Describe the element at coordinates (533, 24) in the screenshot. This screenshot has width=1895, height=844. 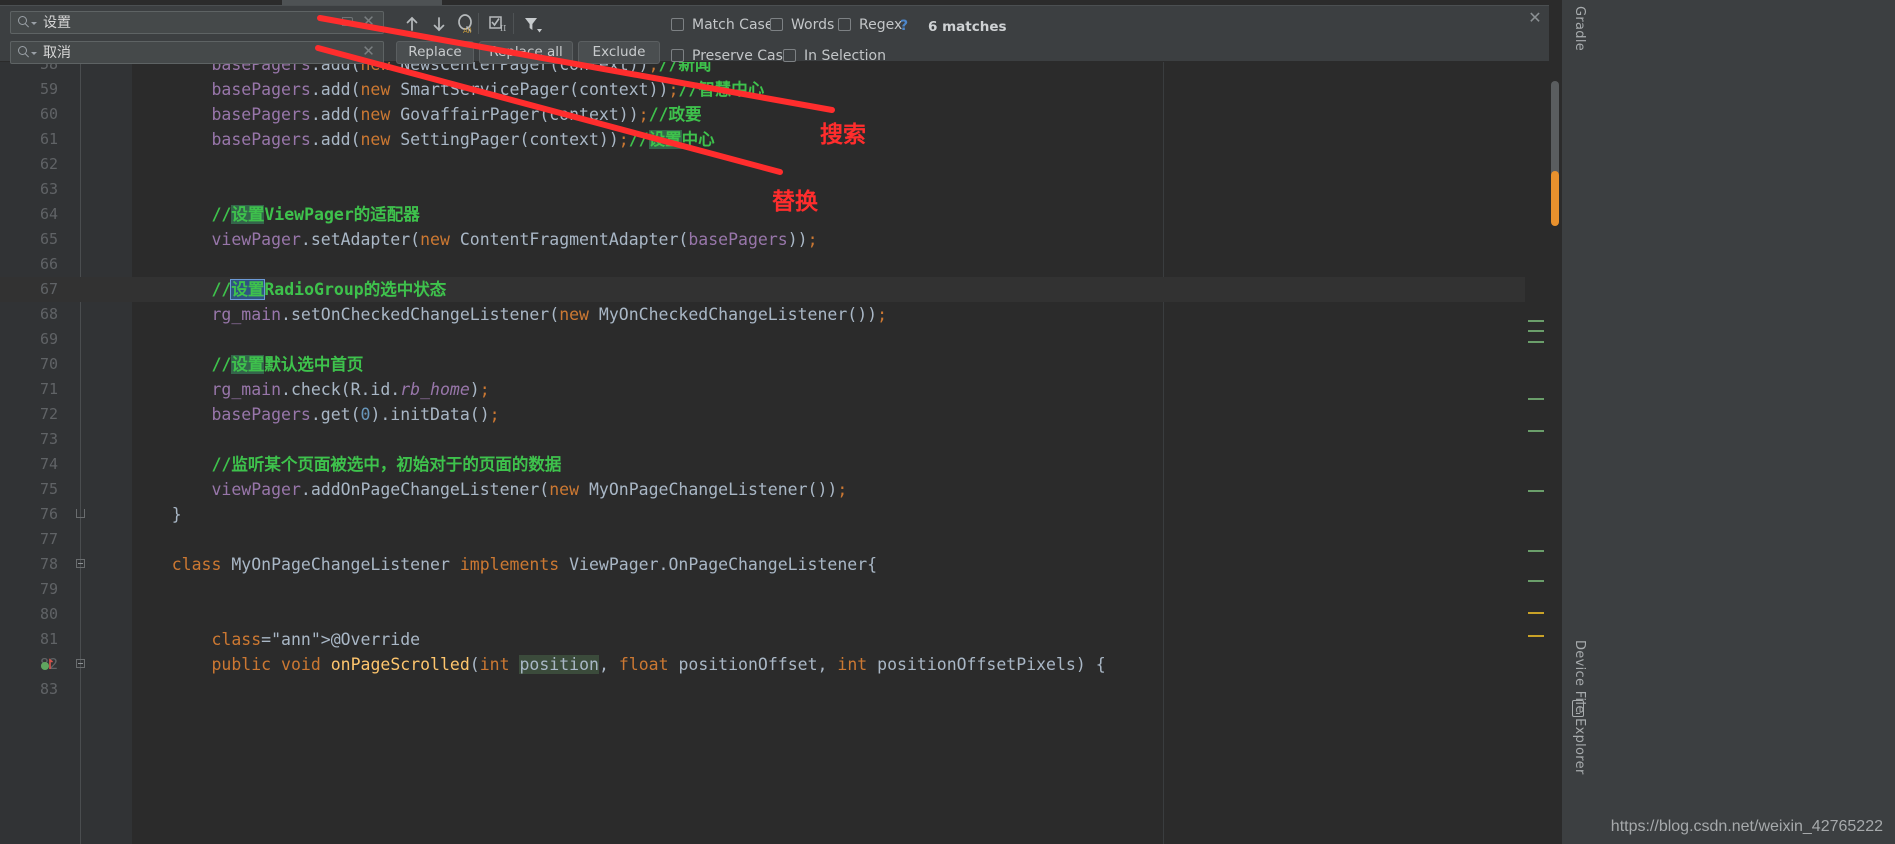
I see `filter-icon` at that location.